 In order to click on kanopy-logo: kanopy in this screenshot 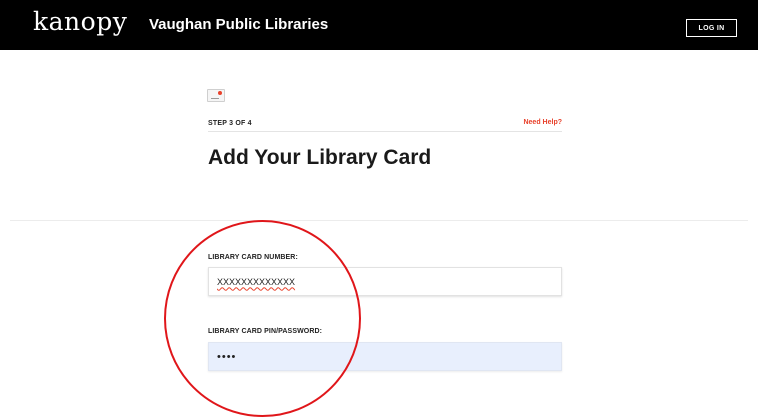, I will do `click(80, 21)`.